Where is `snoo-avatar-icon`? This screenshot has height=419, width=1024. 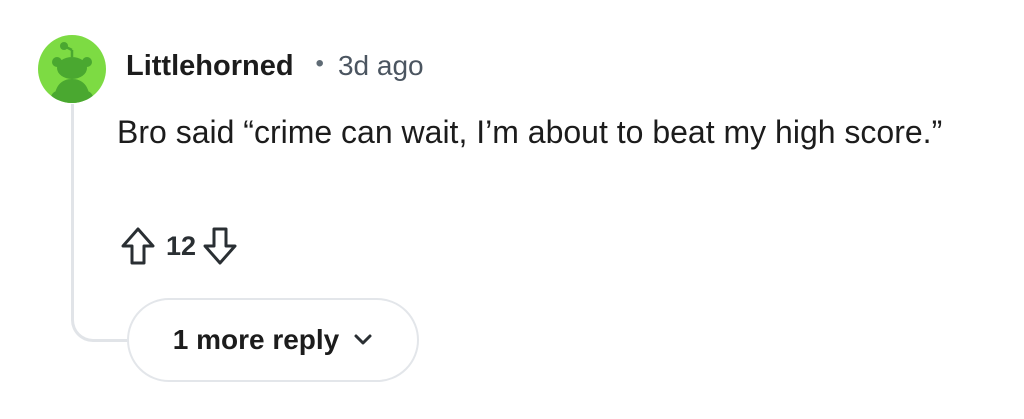 snoo-avatar-icon is located at coordinates (72, 72).